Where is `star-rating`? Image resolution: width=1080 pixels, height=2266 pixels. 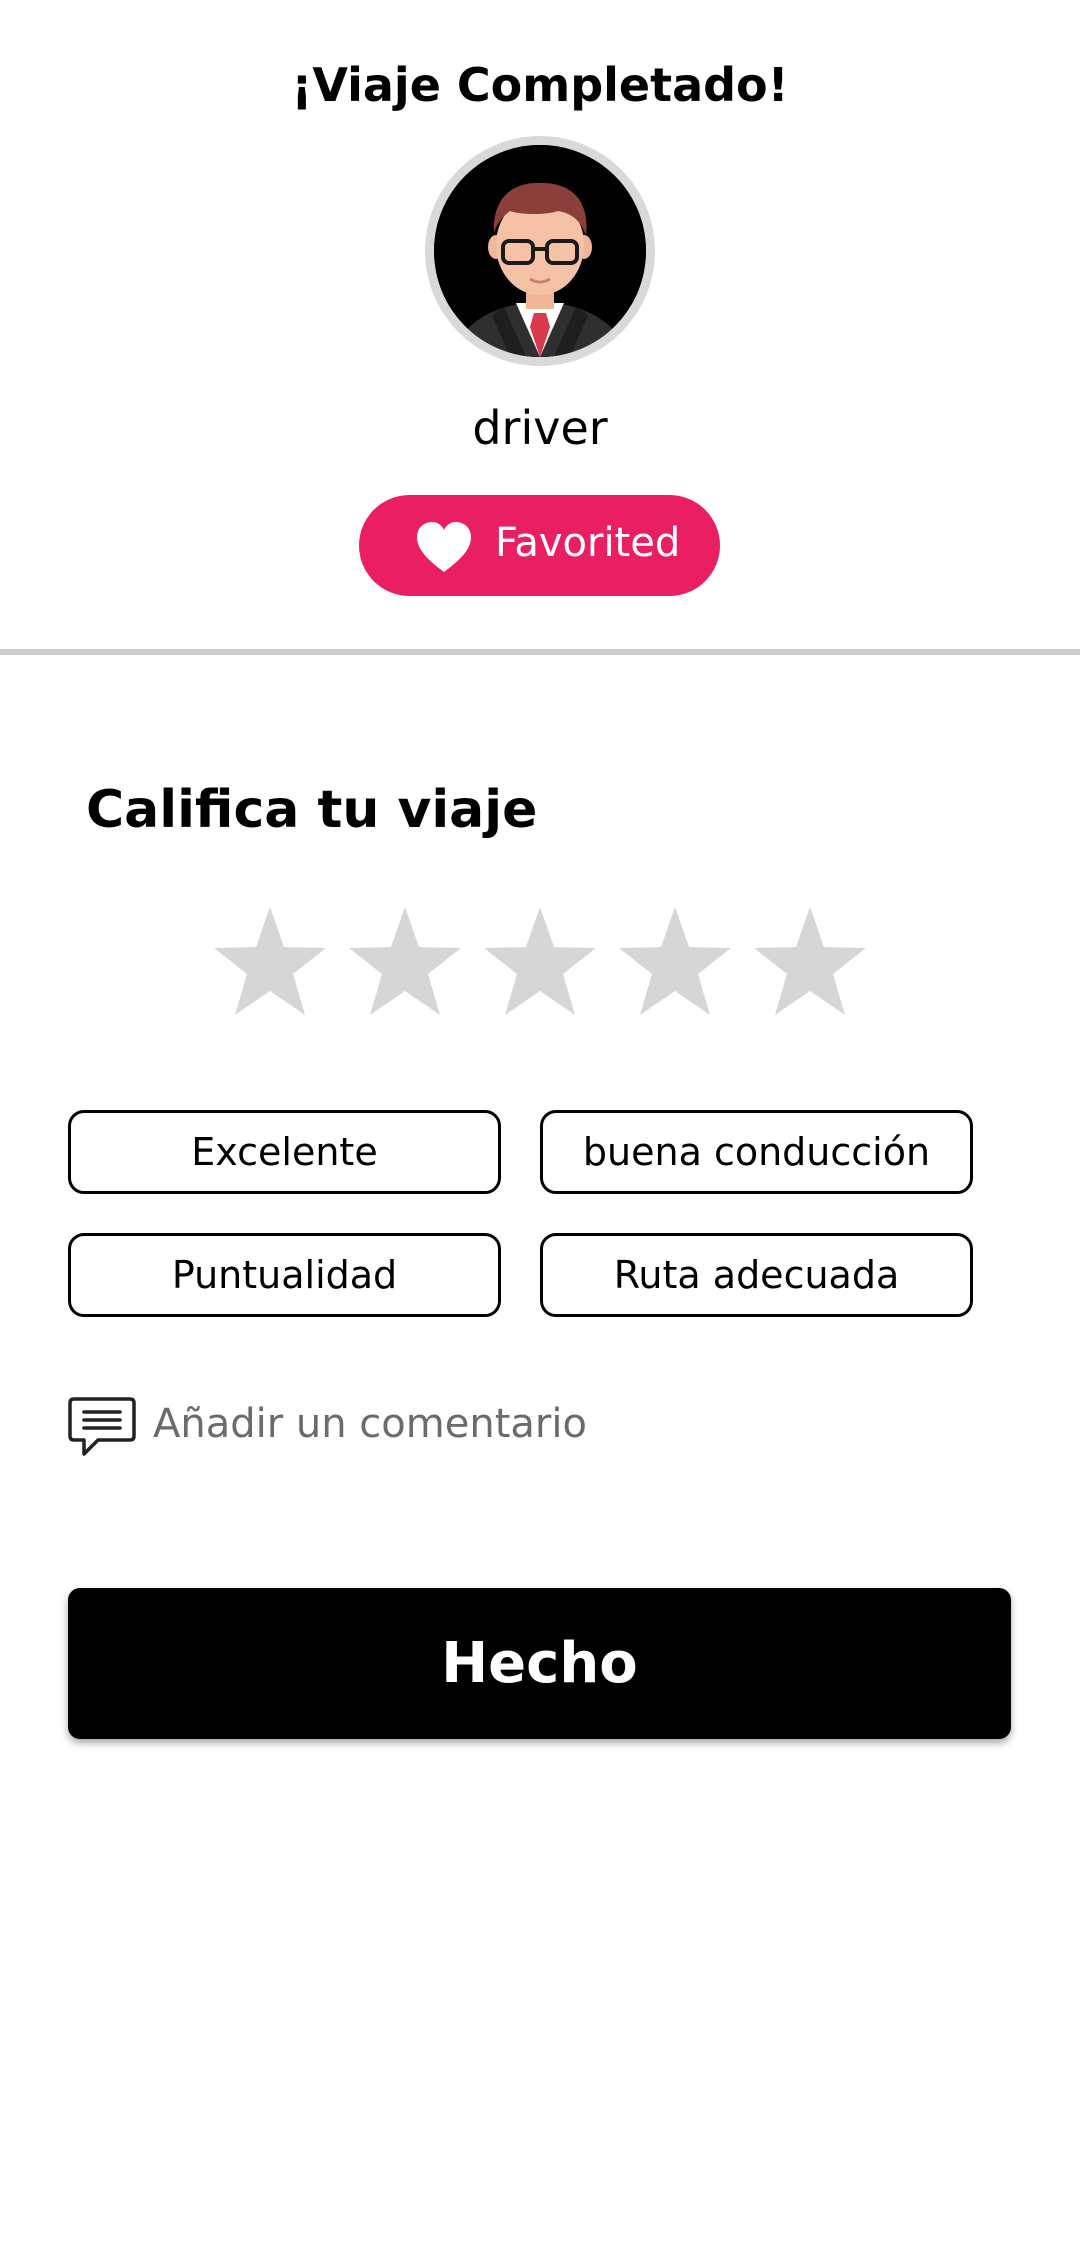
star-rating is located at coordinates (540, 962).